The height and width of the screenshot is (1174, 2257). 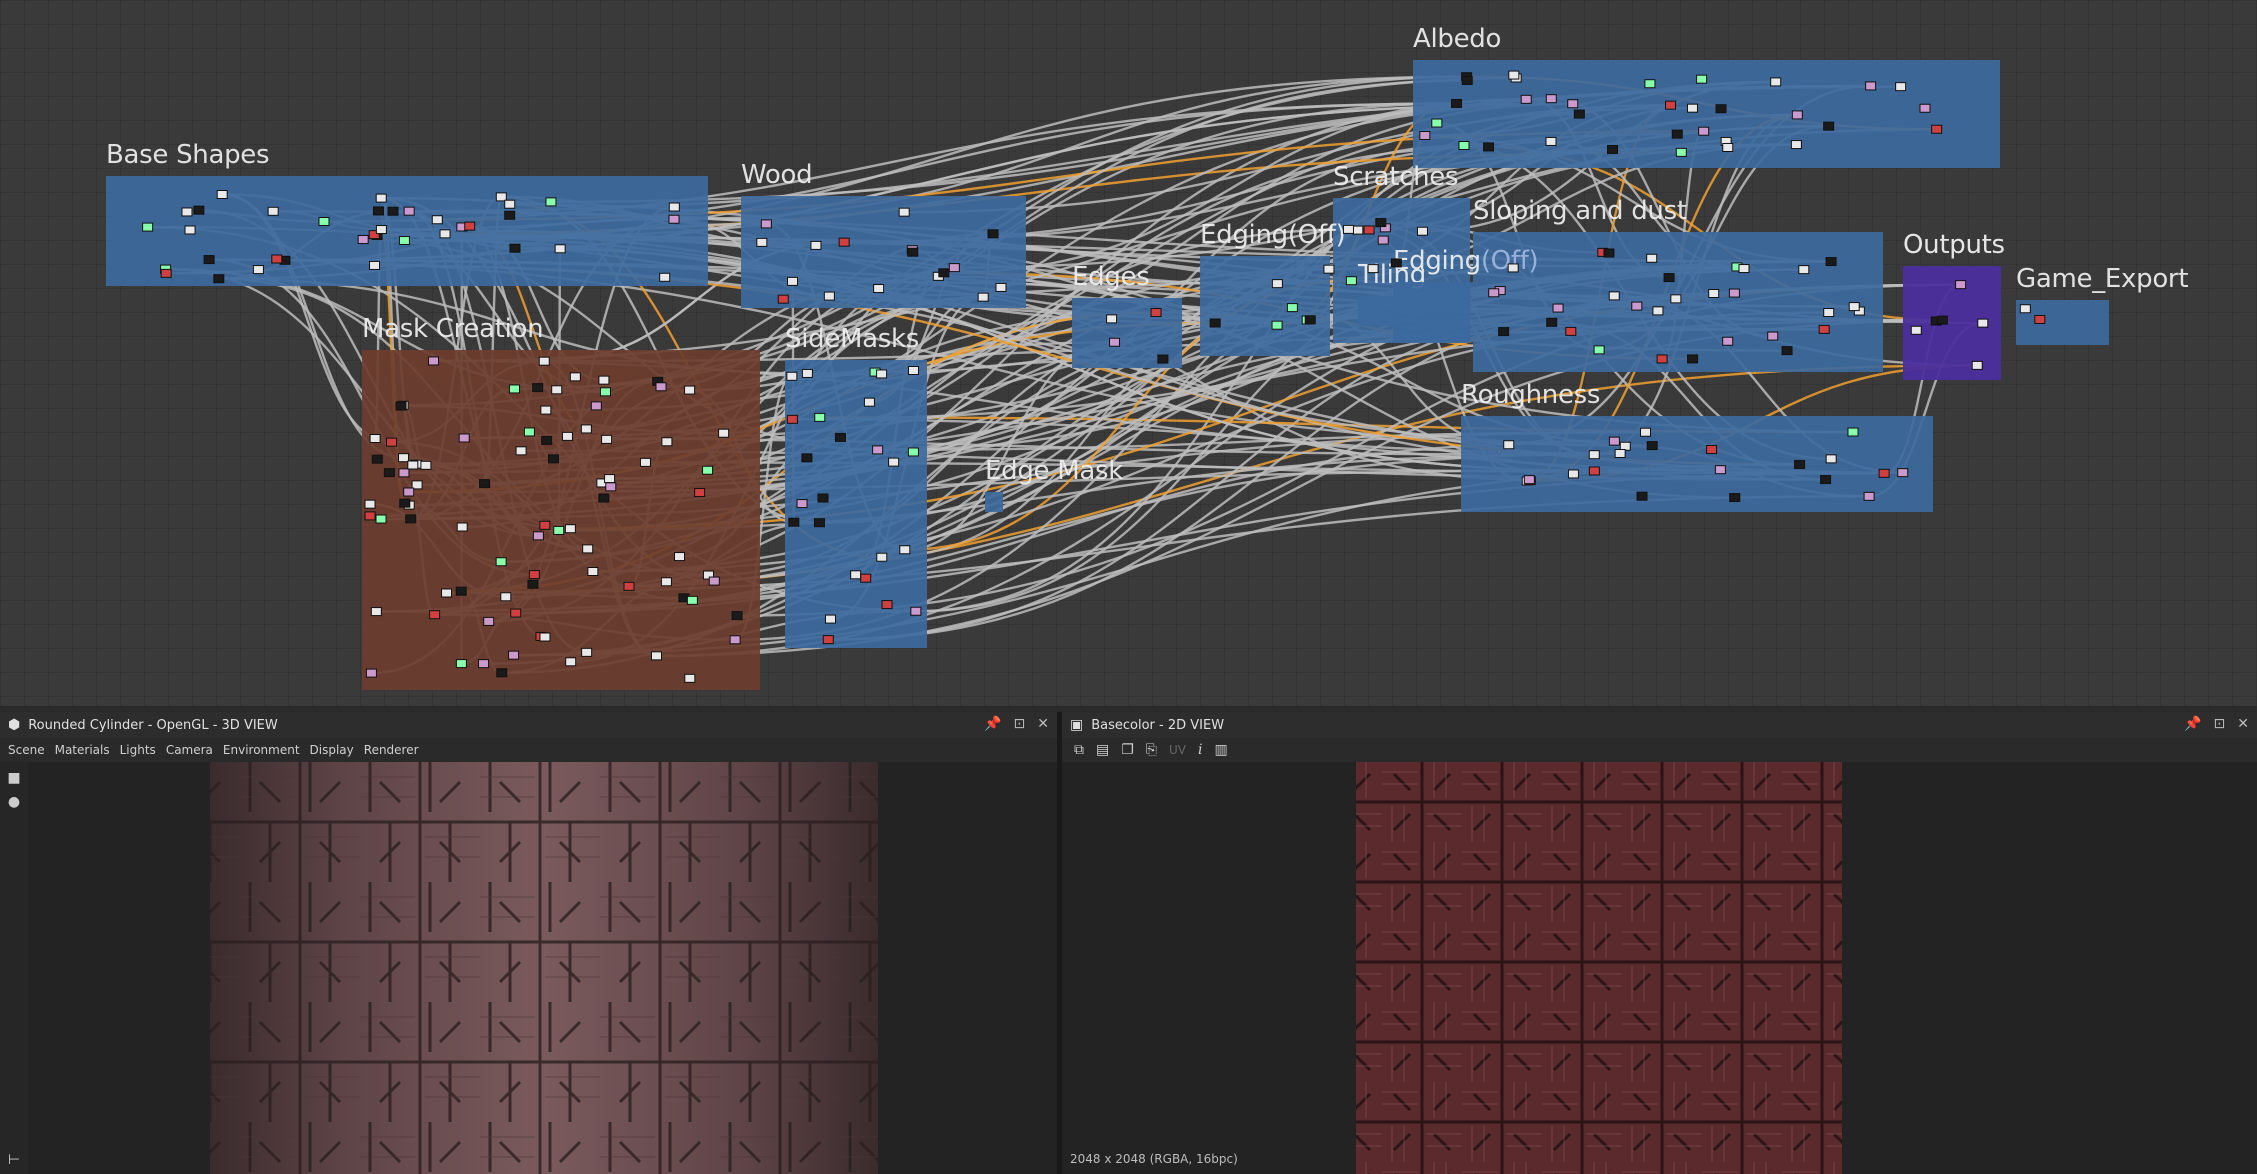 What do you see at coordinates (189, 750) in the screenshot?
I see `menu-camera: Camera` at bounding box center [189, 750].